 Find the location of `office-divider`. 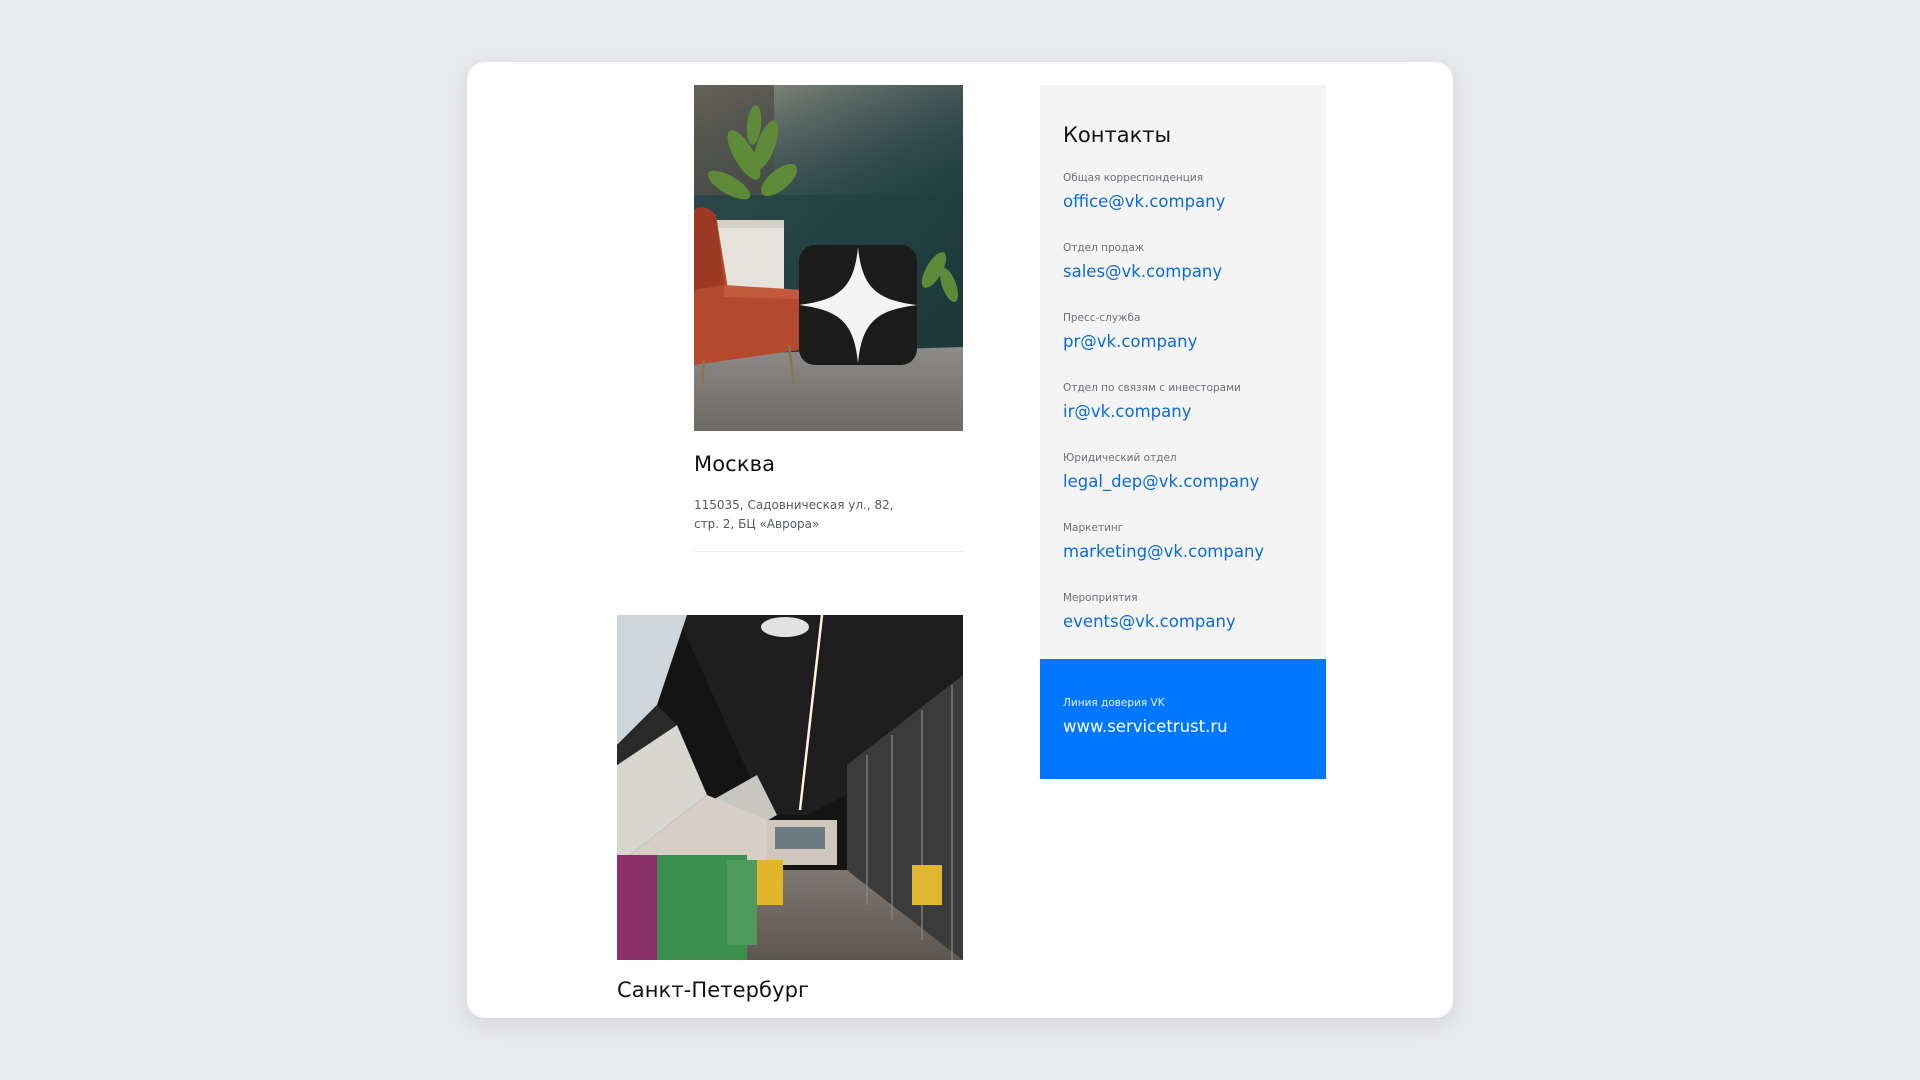

office-divider is located at coordinates (828, 551).